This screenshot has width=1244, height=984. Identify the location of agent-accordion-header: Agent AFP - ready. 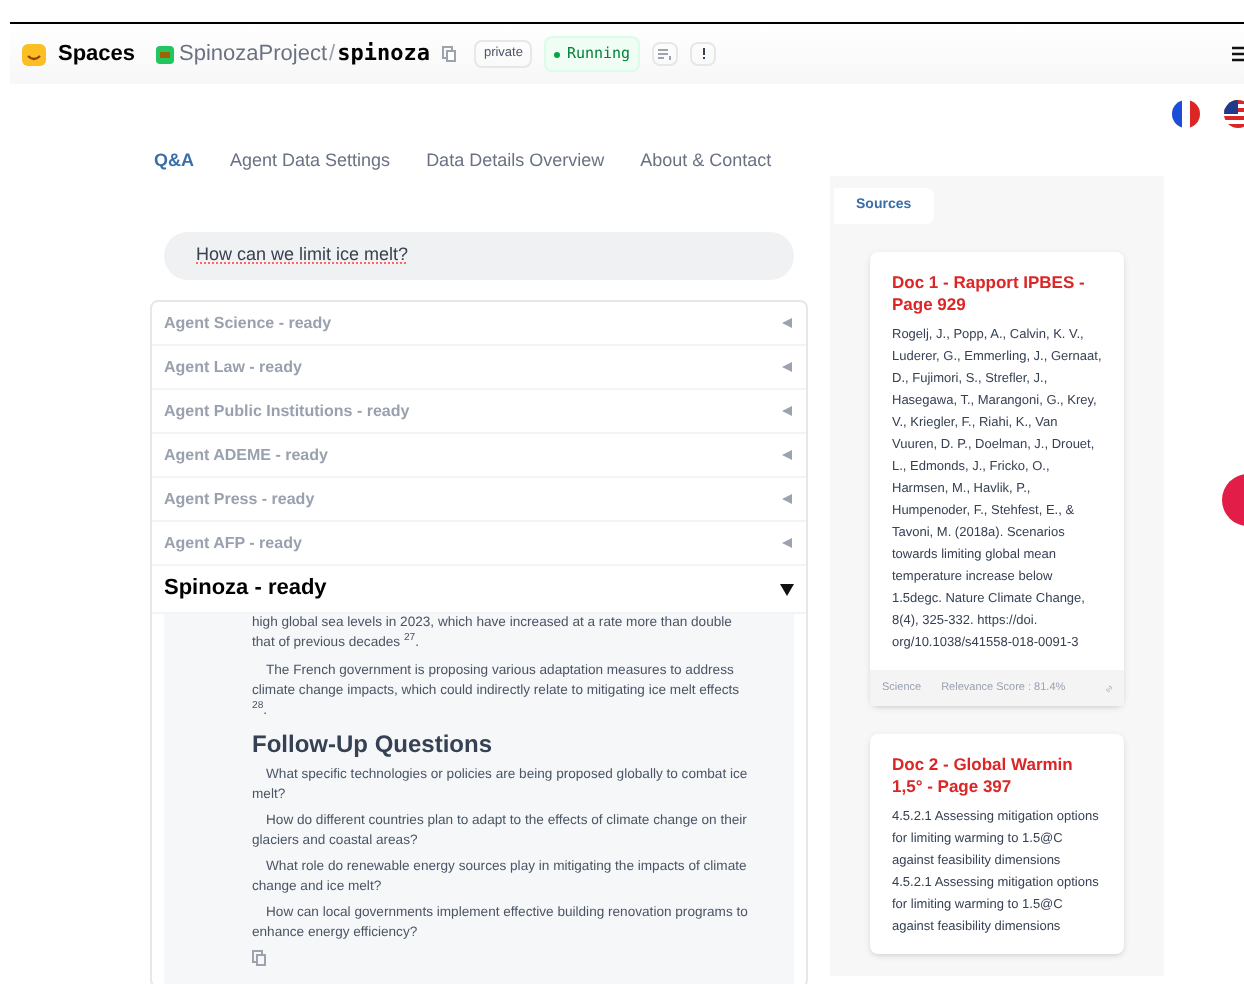
(479, 544).